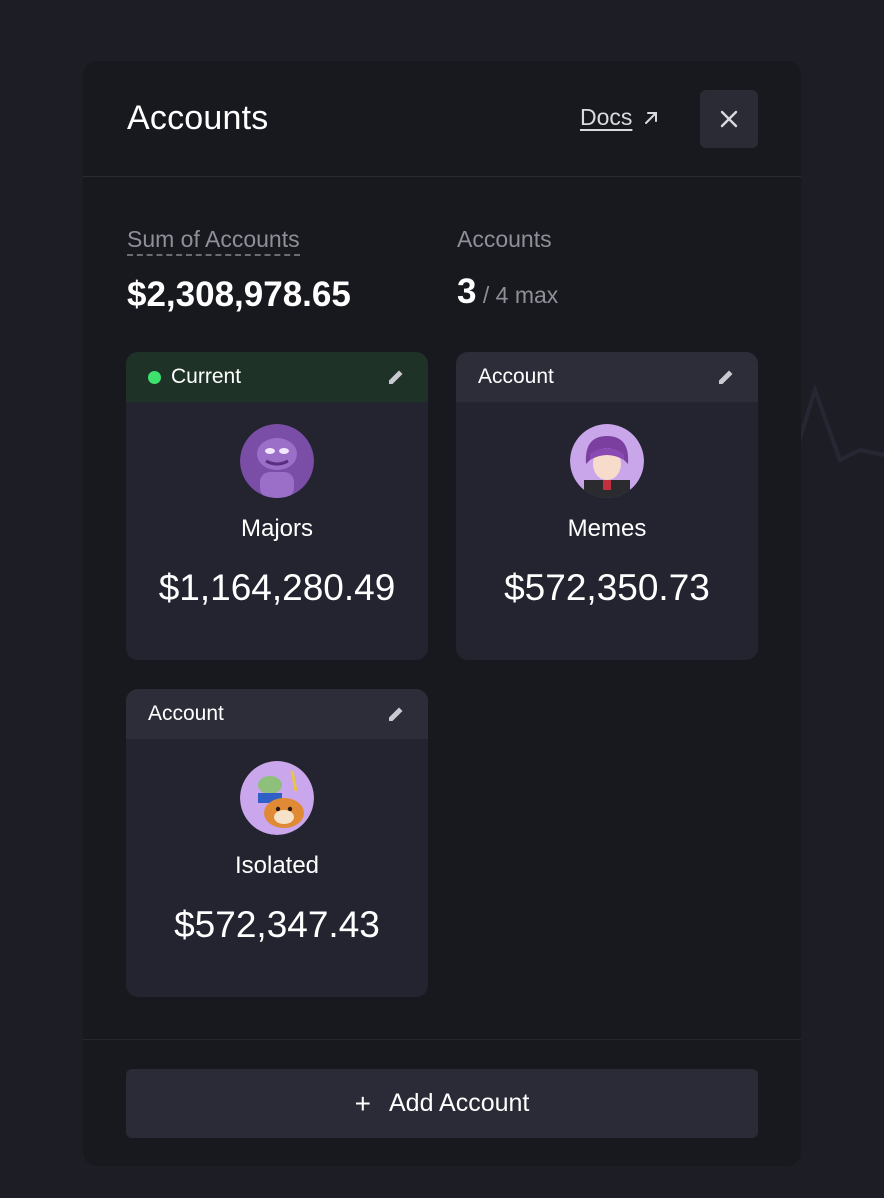 The width and height of the screenshot is (884, 1198). Describe the element at coordinates (442, 1039) in the screenshot. I see `footer-divider` at that location.